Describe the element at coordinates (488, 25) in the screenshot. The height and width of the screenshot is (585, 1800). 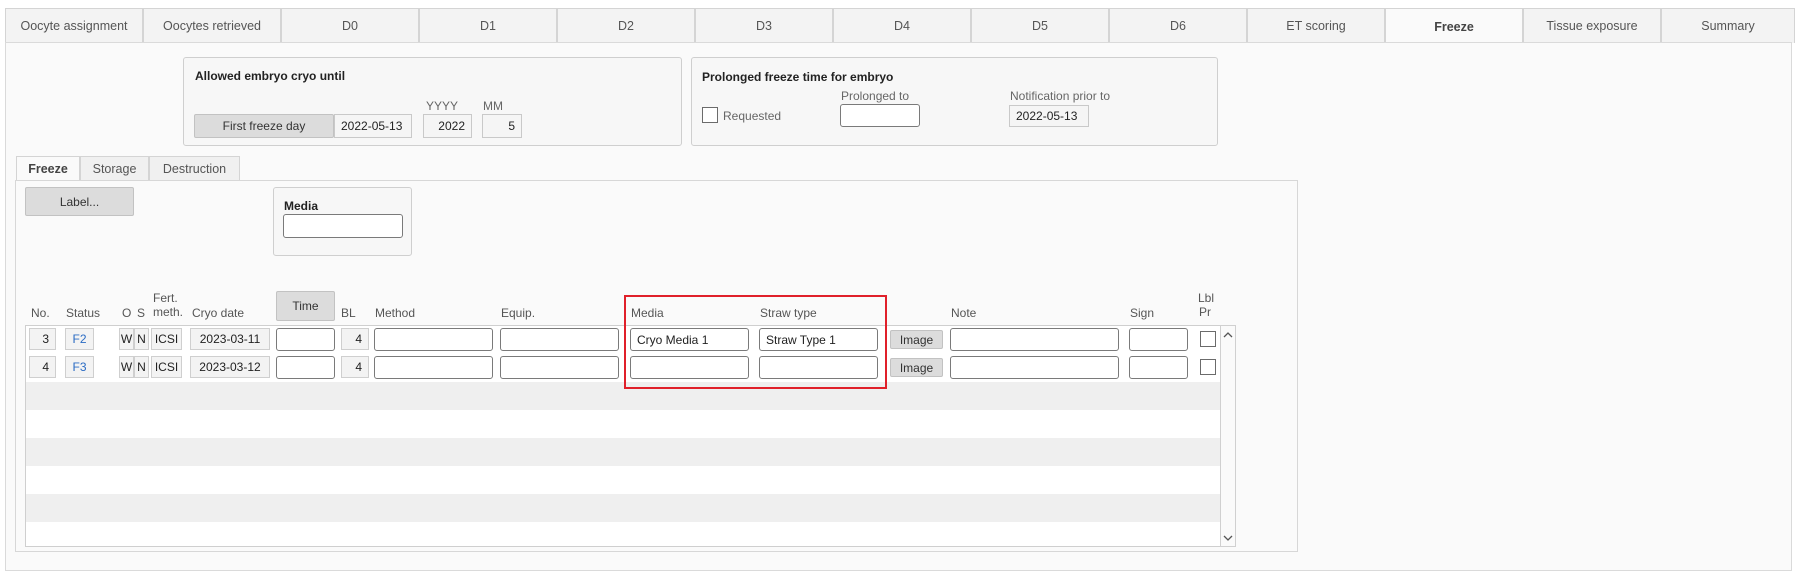
I see `tab-d1: D1` at that location.